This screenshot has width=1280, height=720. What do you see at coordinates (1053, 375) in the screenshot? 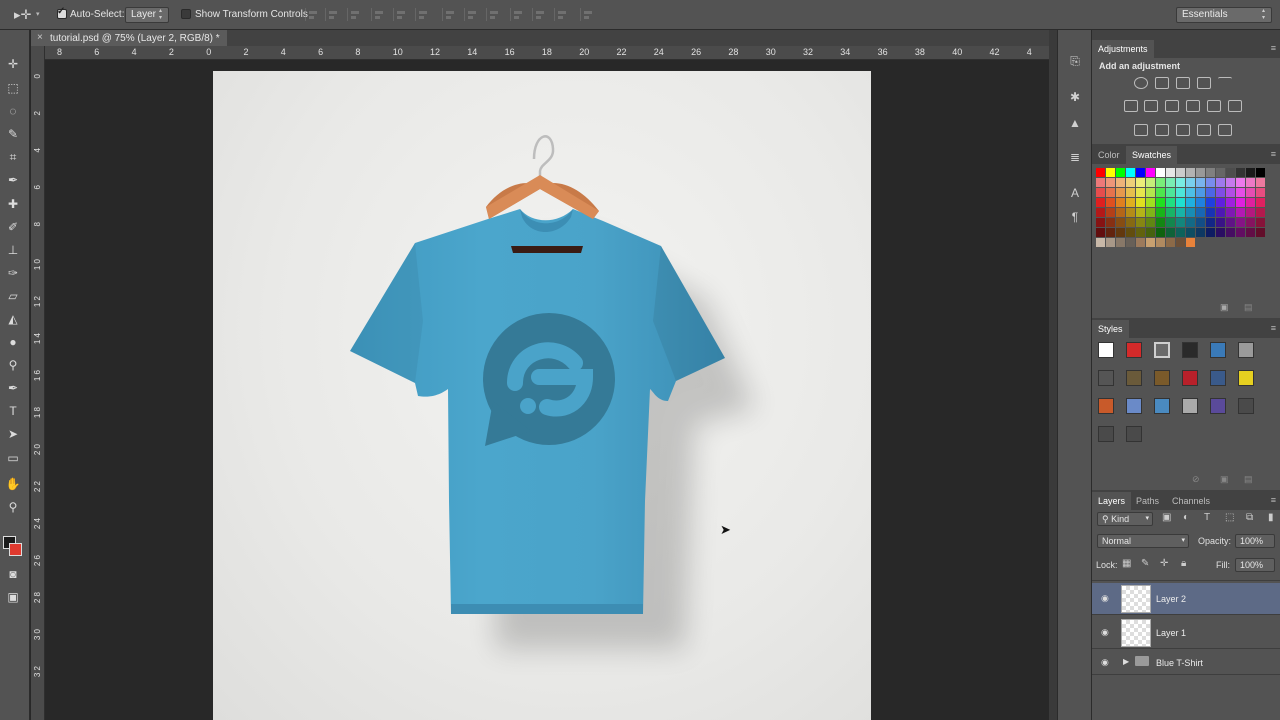
I see `panel-dock-gutter` at bounding box center [1053, 375].